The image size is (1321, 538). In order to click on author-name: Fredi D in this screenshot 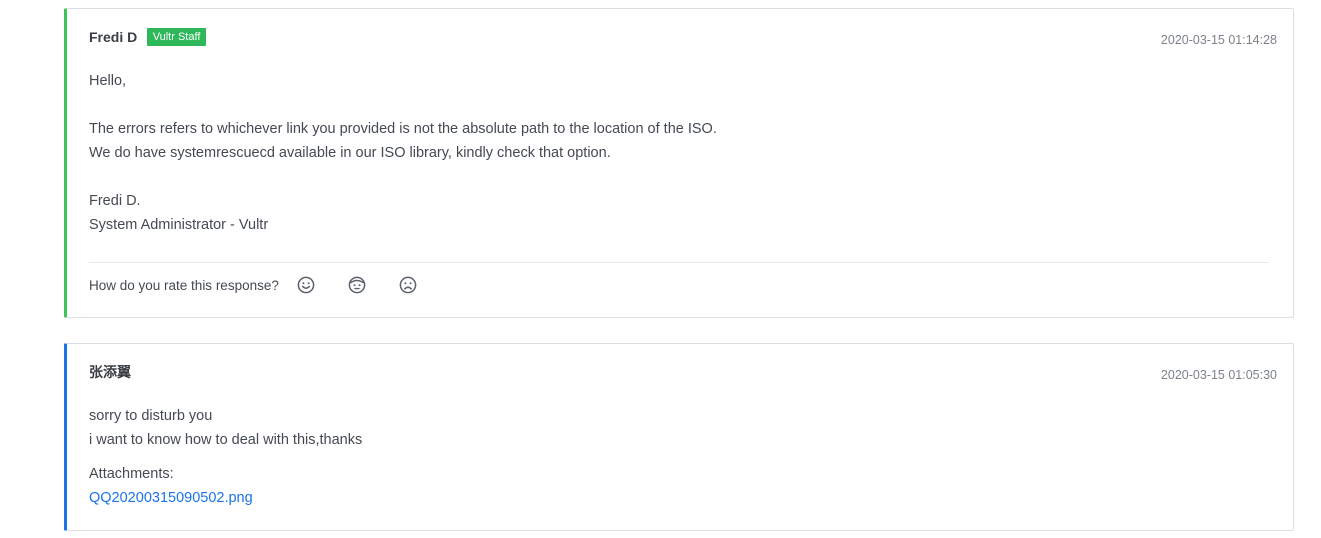, I will do `click(113, 37)`.